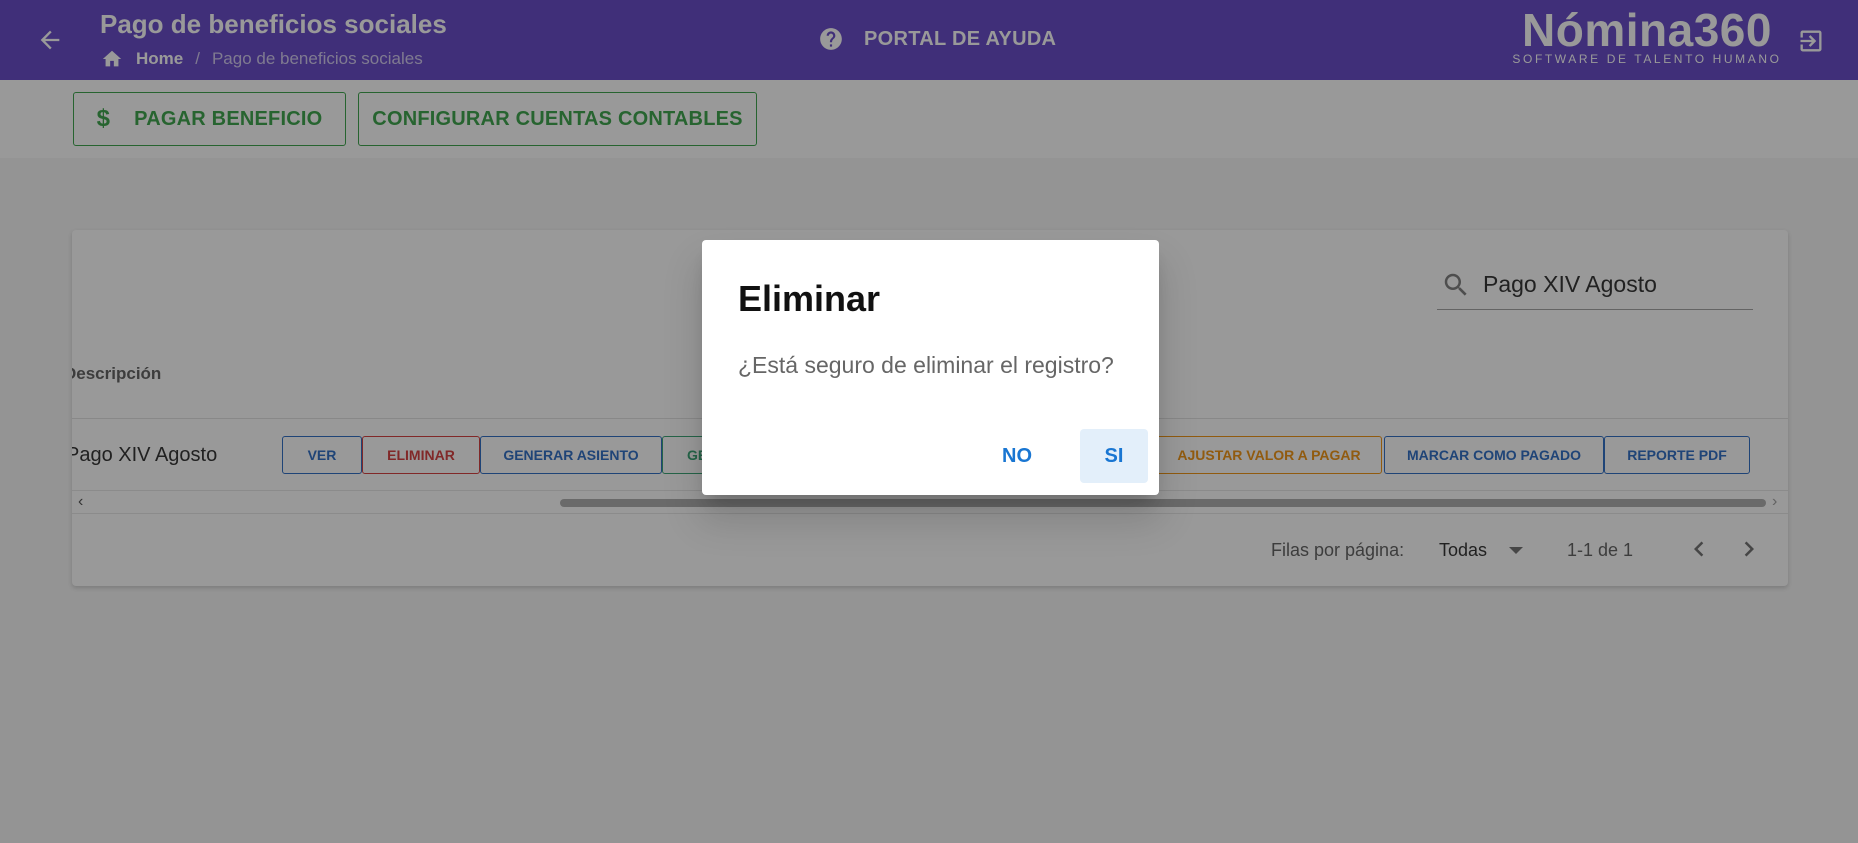 The width and height of the screenshot is (1858, 843). I want to click on dialog-yes-button: SI, so click(1114, 456).